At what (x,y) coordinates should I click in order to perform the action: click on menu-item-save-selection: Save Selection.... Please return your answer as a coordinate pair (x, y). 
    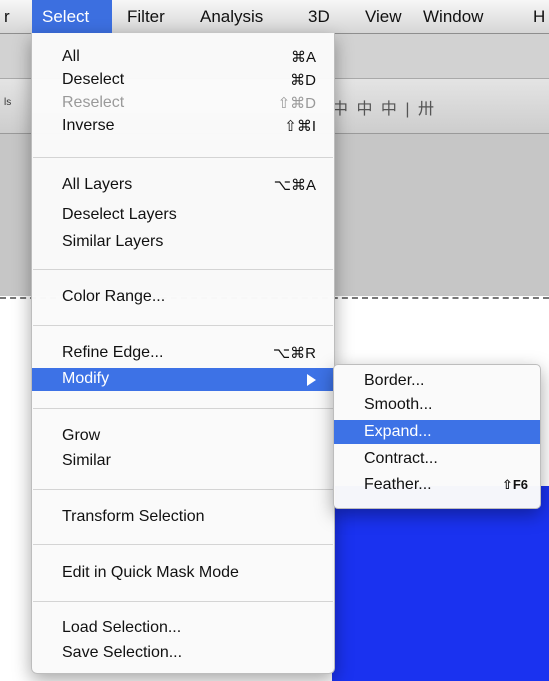
    Looking at the image, I should click on (183, 653).